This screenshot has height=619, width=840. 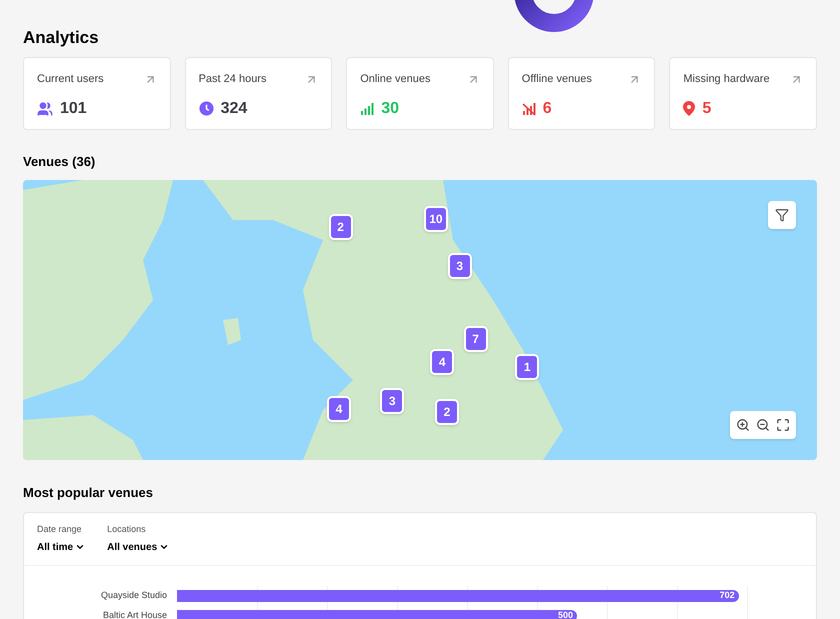 What do you see at coordinates (529, 109) in the screenshot?
I see `no-signal-icon` at bounding box center [529, 109].